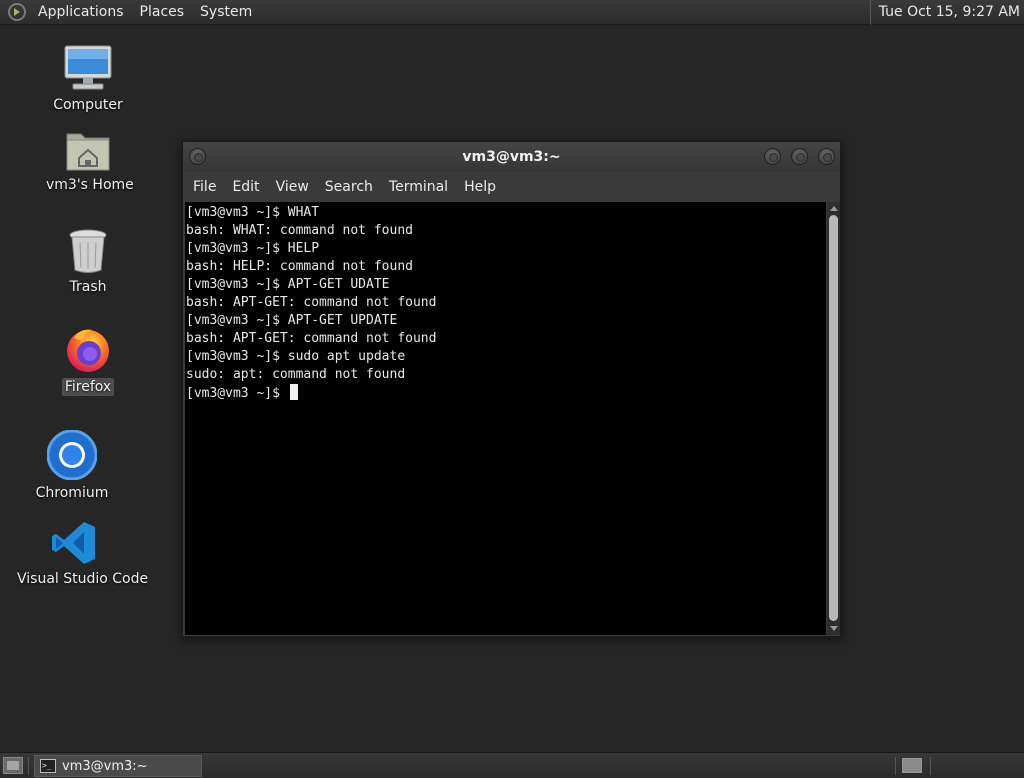  What do you see at coordinates (834, 208) in the screenshot?
I see `scroll-up-arrow-icon` at bounding box center [834, 208].